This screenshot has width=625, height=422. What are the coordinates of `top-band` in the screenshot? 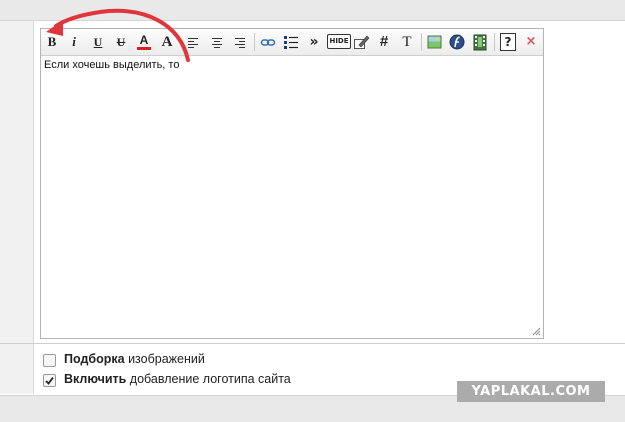 It's located at (312, 10).